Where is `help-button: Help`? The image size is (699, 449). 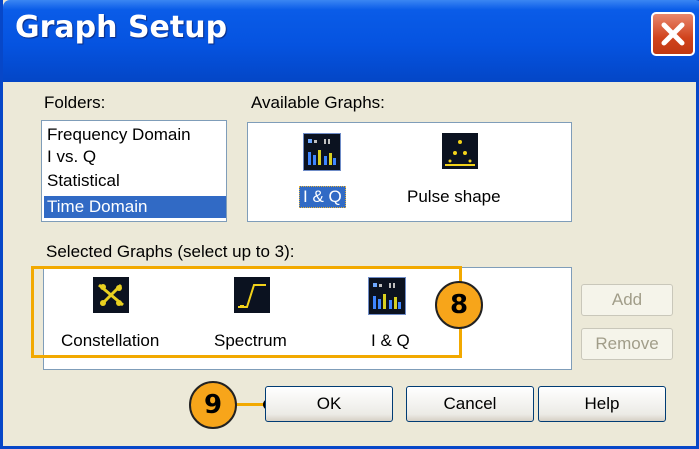
help-button: Help is located at coordinates (602, 404).